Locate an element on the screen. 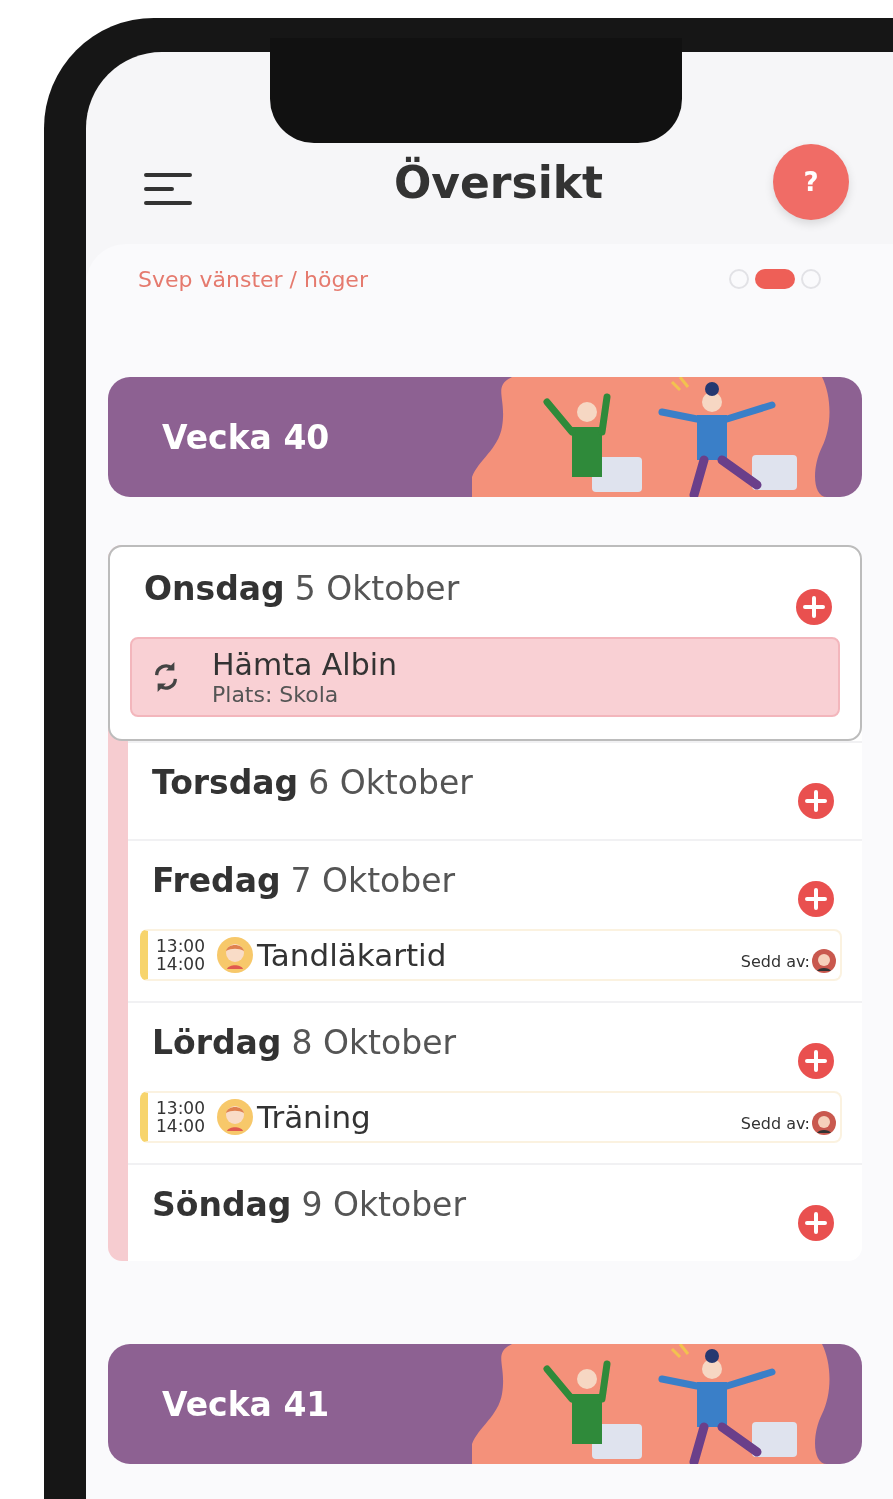 The height and width of the screenshot is (1499, 893). day-row: Onsdag 5 Oktober Hämta Albin Plats: Skola is located at coordinates (485, 643).